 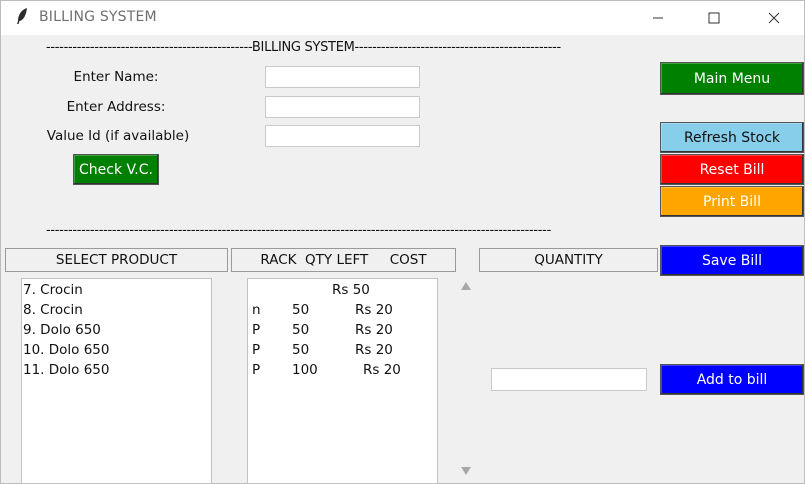 I want to click on check-vc-button: Check V.C., so click(x=116, y=169).